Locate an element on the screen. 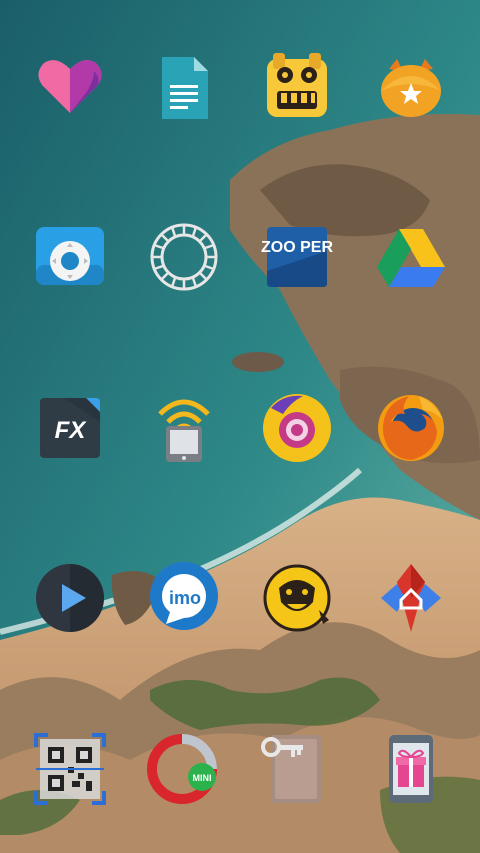 The width and height of the screenshot is (480, 853). nova-launcher-icon is located at coordinates (411, 598).